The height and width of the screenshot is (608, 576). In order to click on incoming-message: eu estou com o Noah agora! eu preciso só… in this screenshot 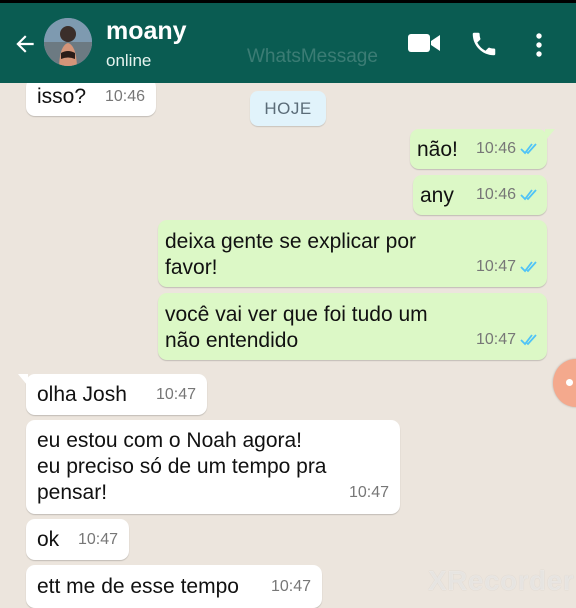, I will do `click(213, 467)`.